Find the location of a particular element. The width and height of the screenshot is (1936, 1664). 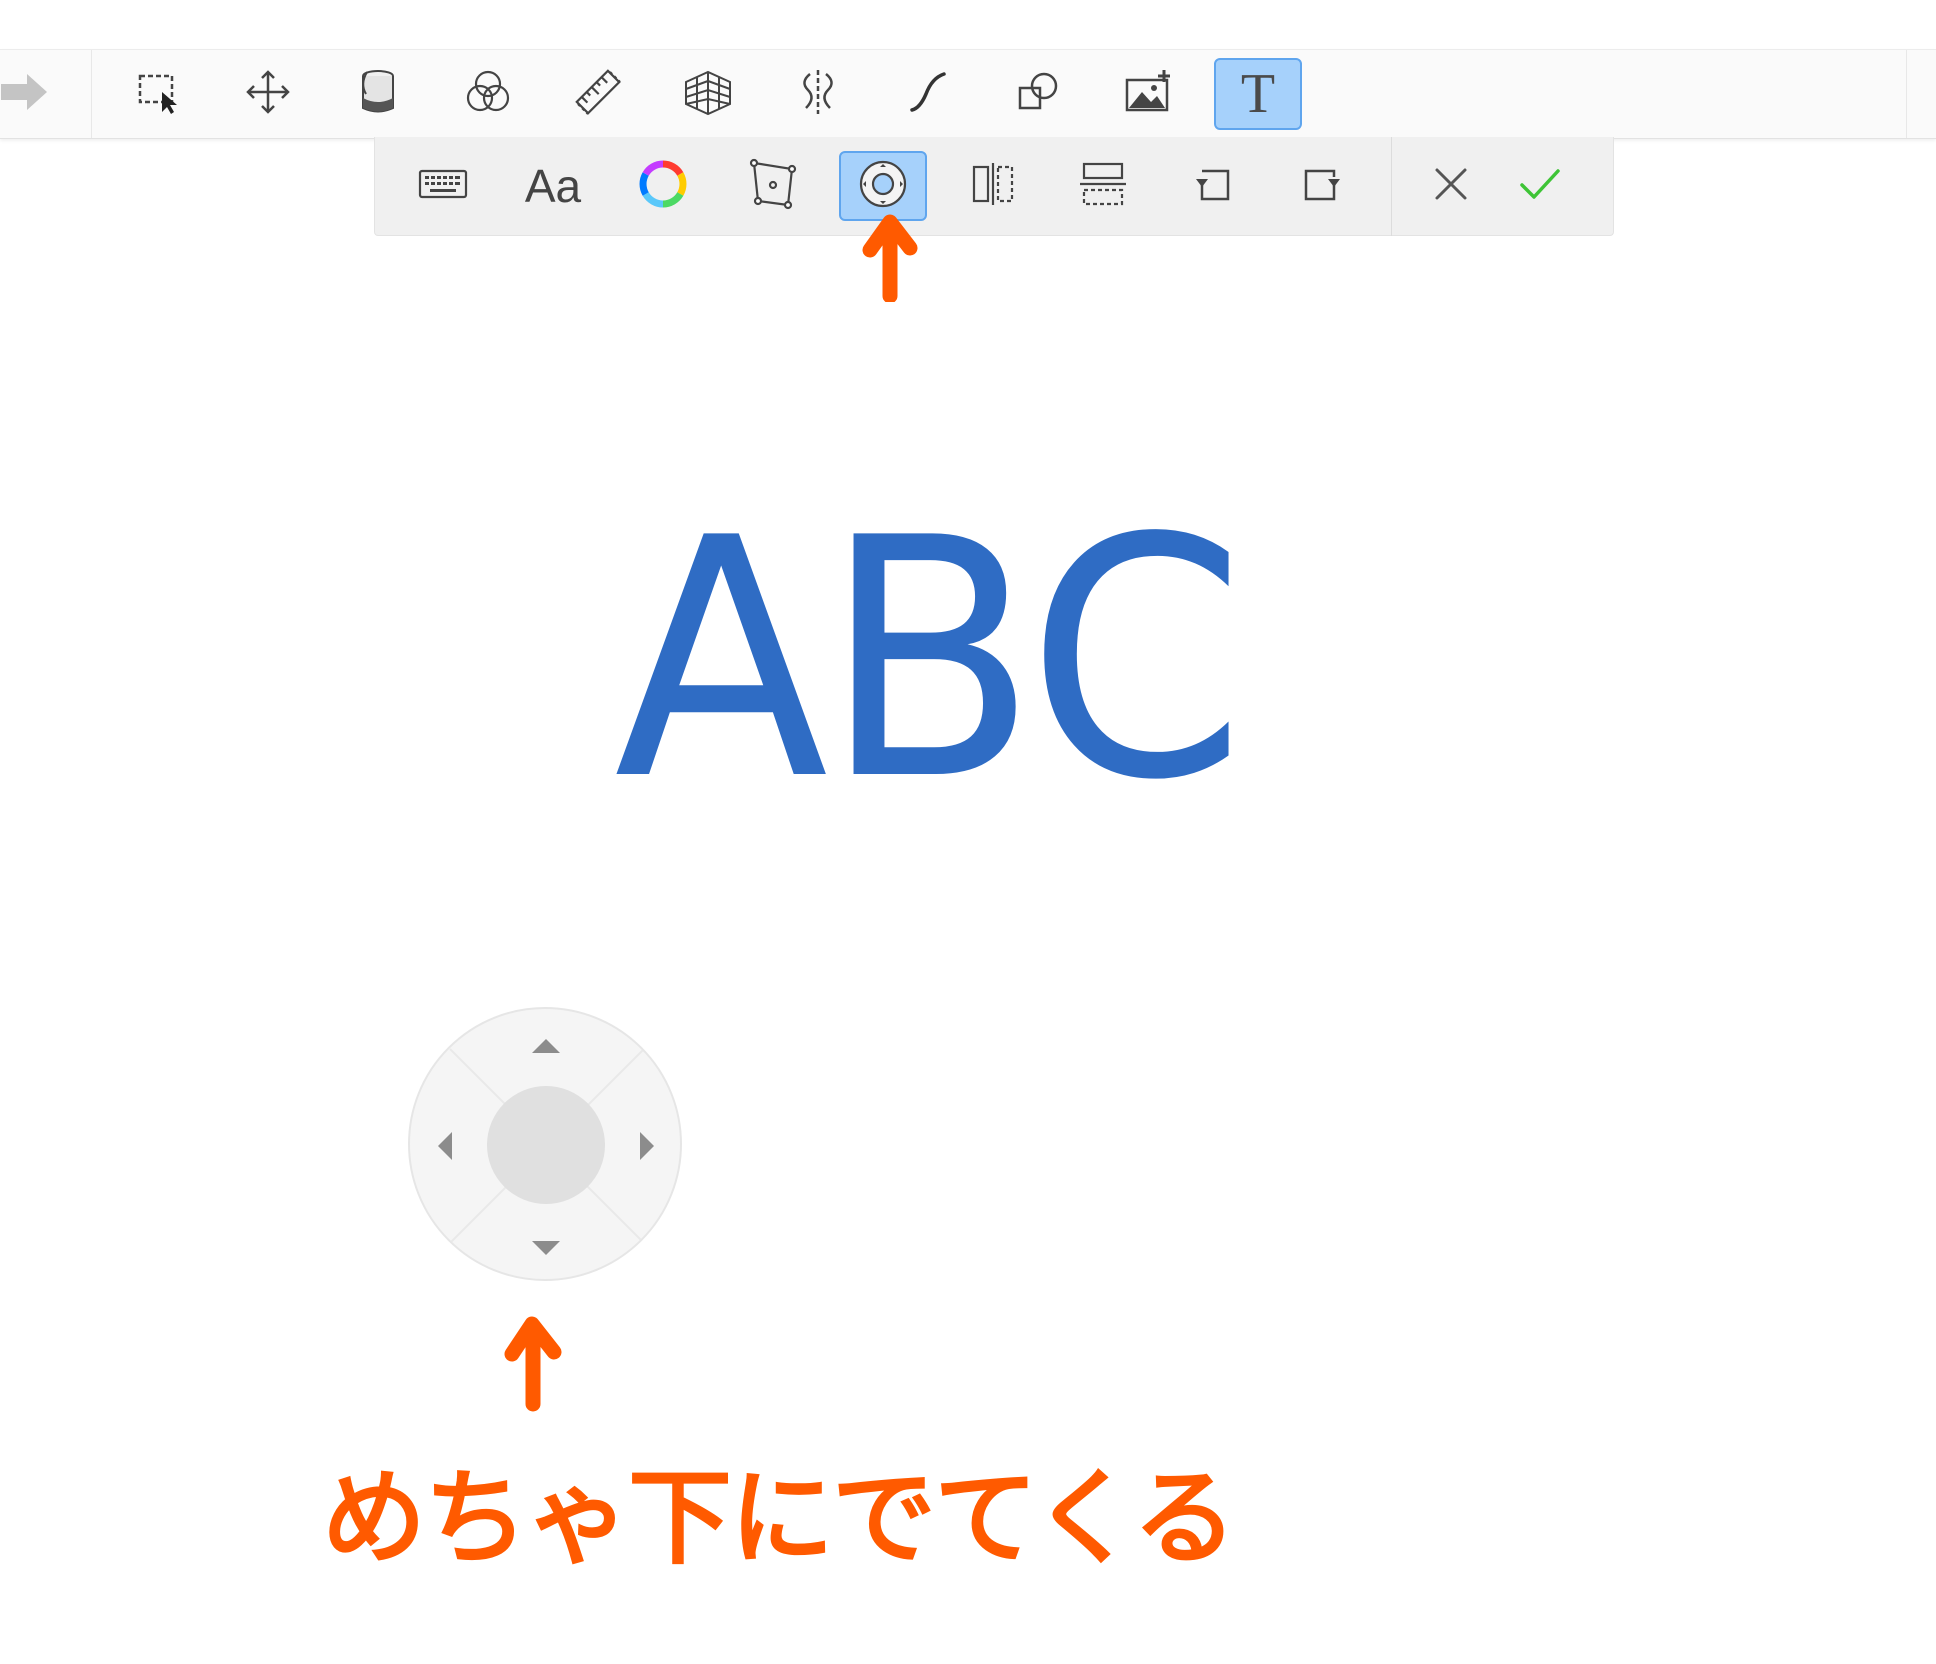

nudge-down-button is located at coordinates (546, 1250).